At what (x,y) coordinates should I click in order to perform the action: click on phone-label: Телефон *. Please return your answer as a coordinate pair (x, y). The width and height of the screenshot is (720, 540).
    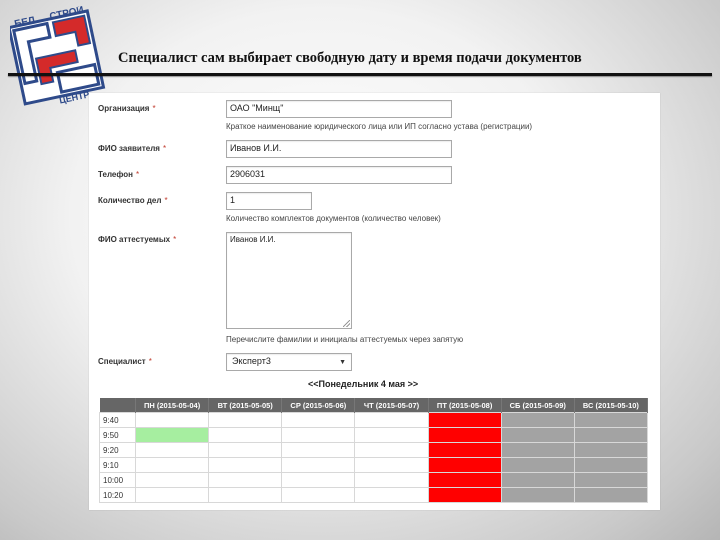
    Looking at the image, I should click on (119, 174).